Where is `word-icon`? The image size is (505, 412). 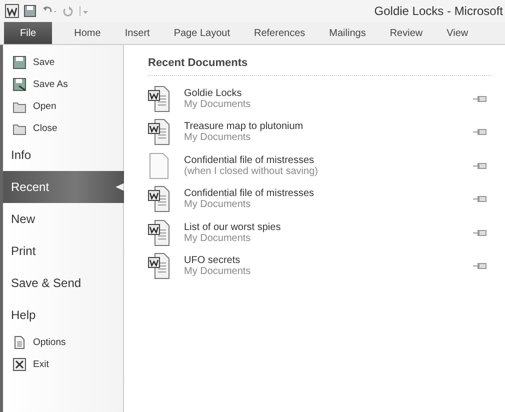 word-icon is located at coordinates (12, 11).